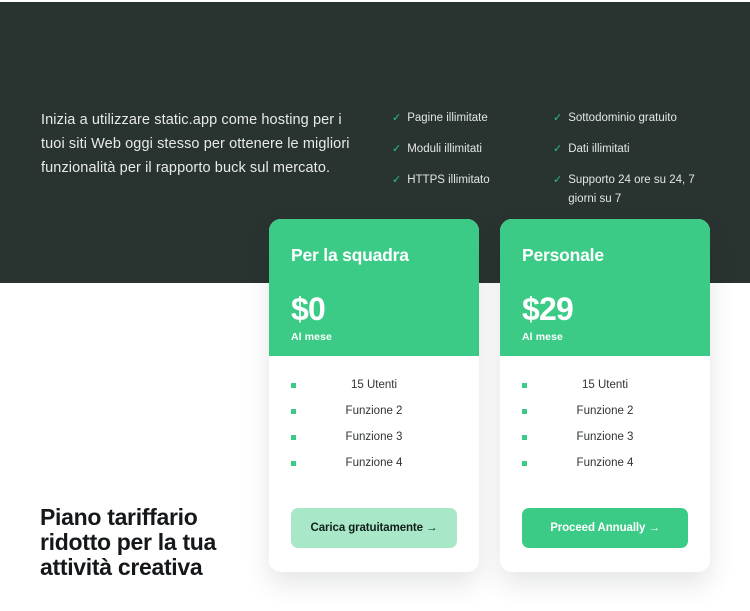  What do you see at coordinates (622, 118) in the screenshot?
I see `check-item-label: Sottodominio gratuito` at bounding box center [622, 118].